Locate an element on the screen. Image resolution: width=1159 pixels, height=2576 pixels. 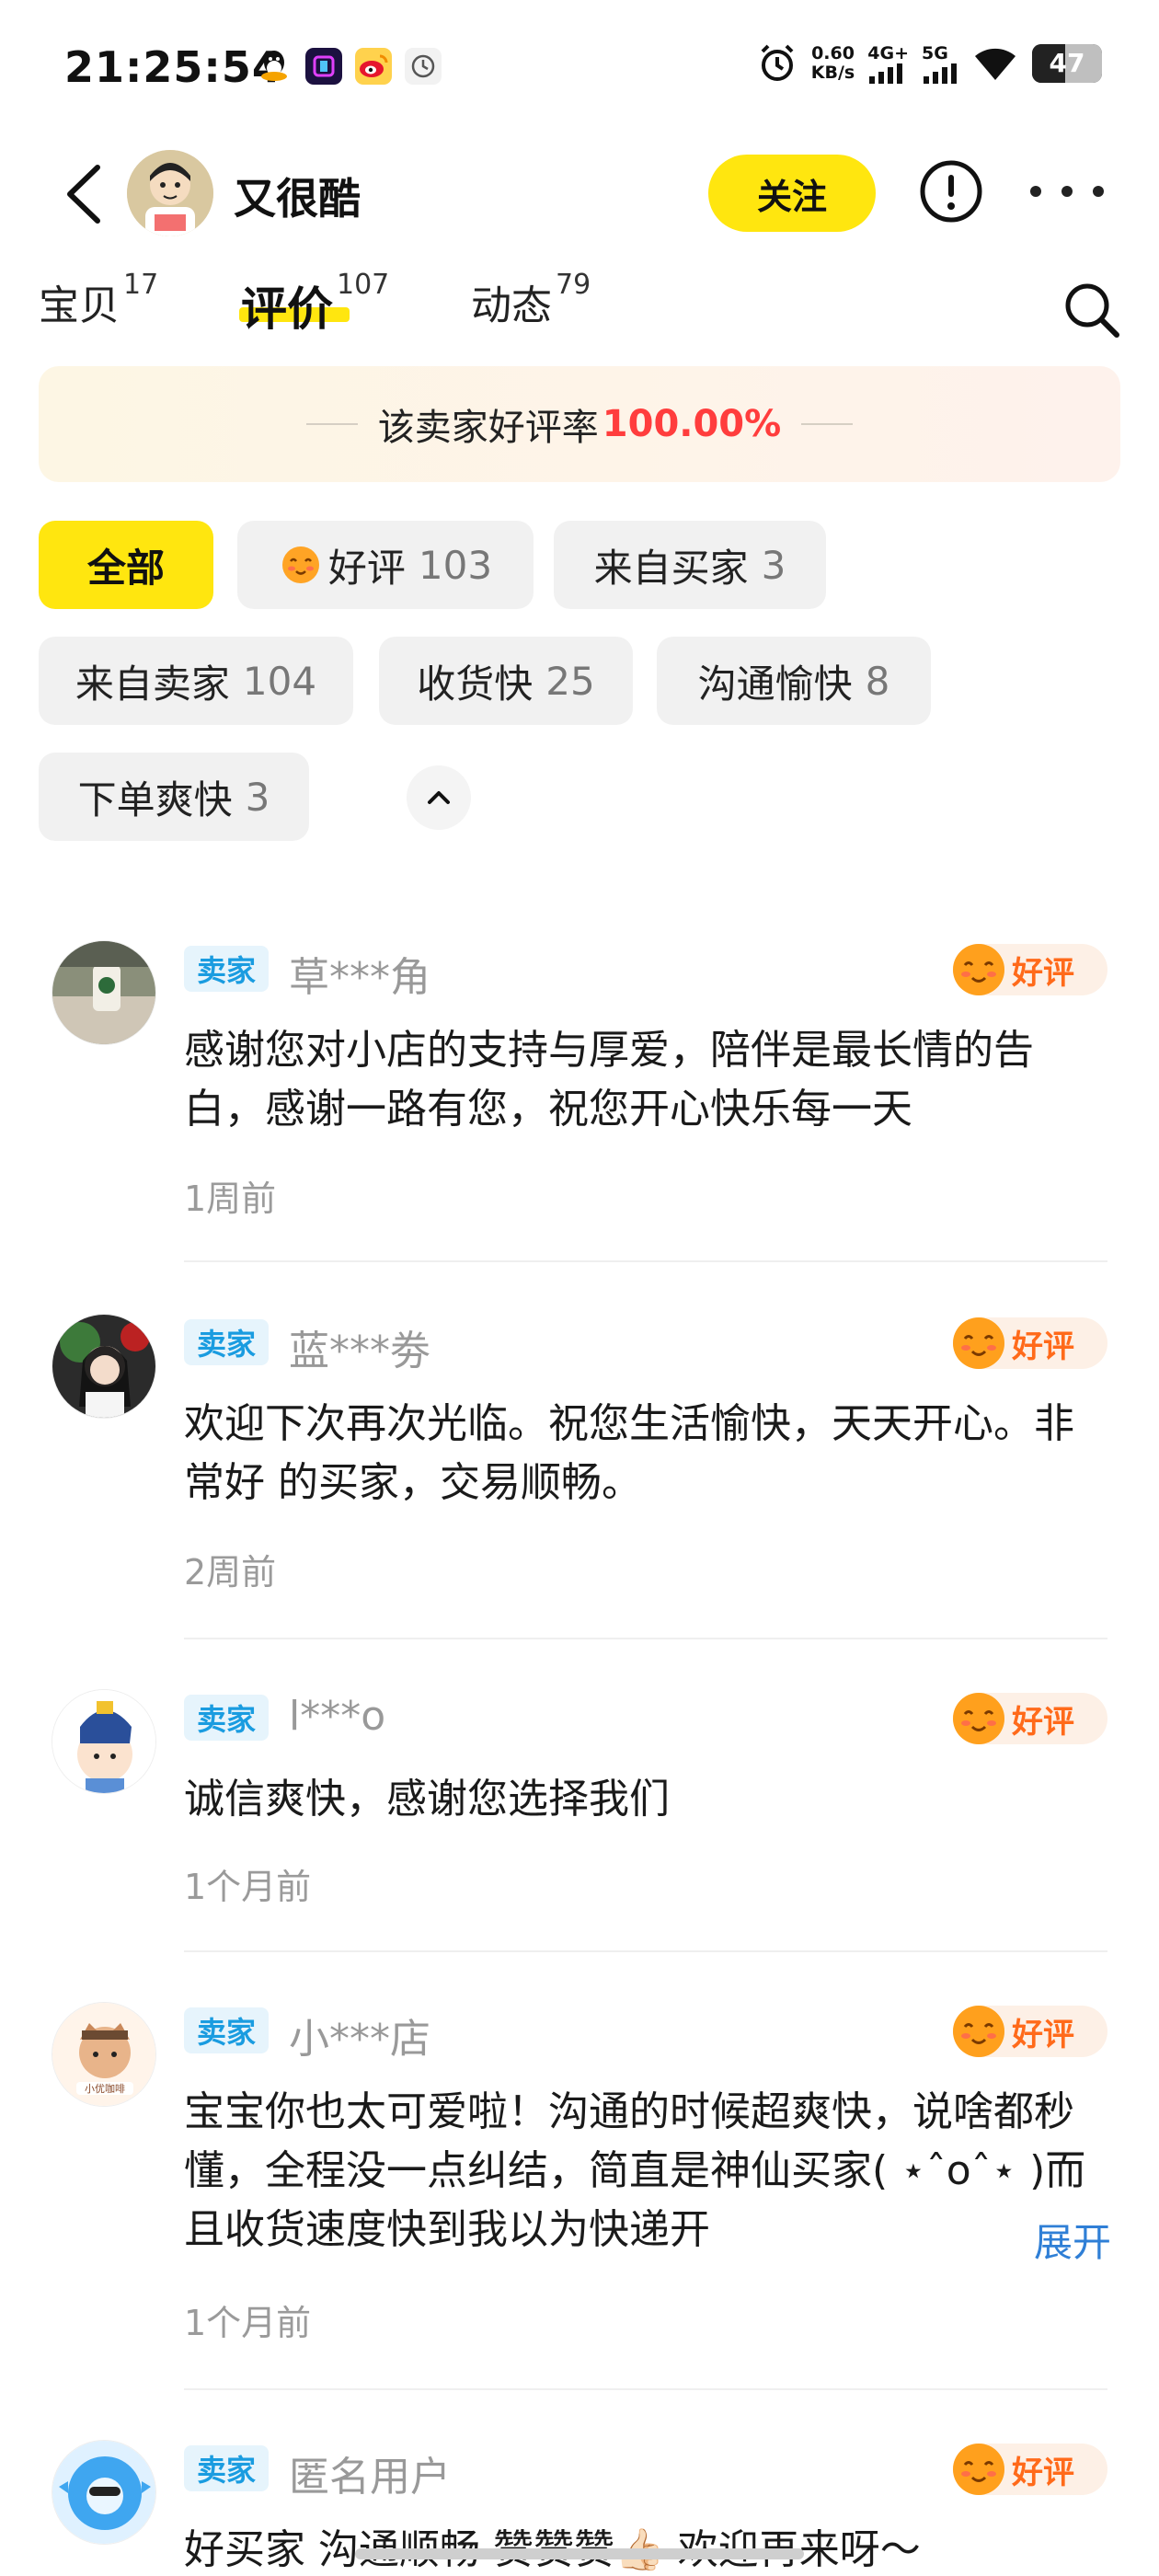
signal-2: 5G is located at coordinates (940, 63).